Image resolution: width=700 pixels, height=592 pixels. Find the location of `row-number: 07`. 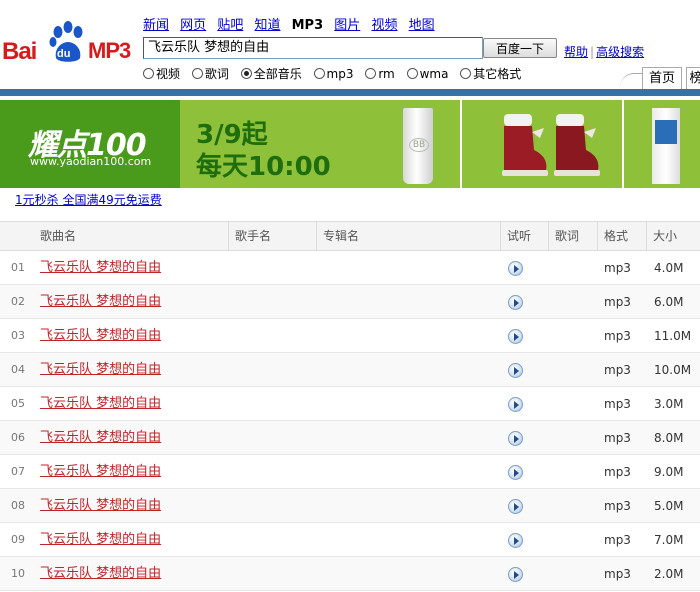

row-number: 07 is located at coordinates (18, 471).